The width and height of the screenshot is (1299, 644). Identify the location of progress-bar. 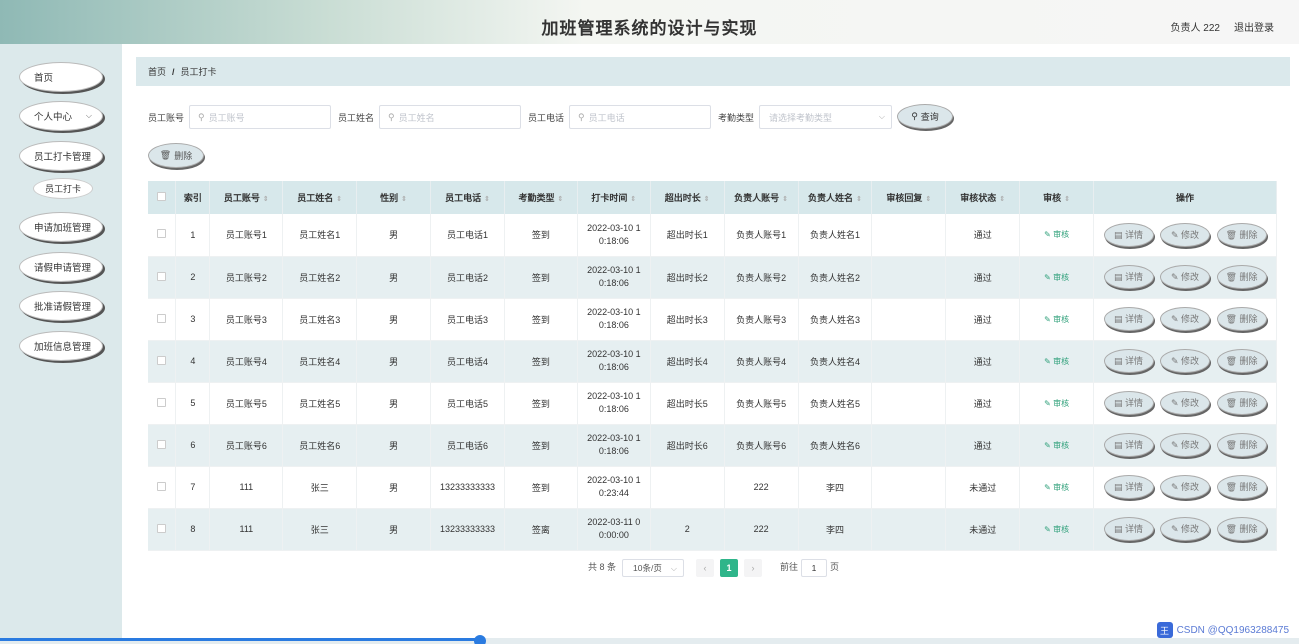
(649, 639).